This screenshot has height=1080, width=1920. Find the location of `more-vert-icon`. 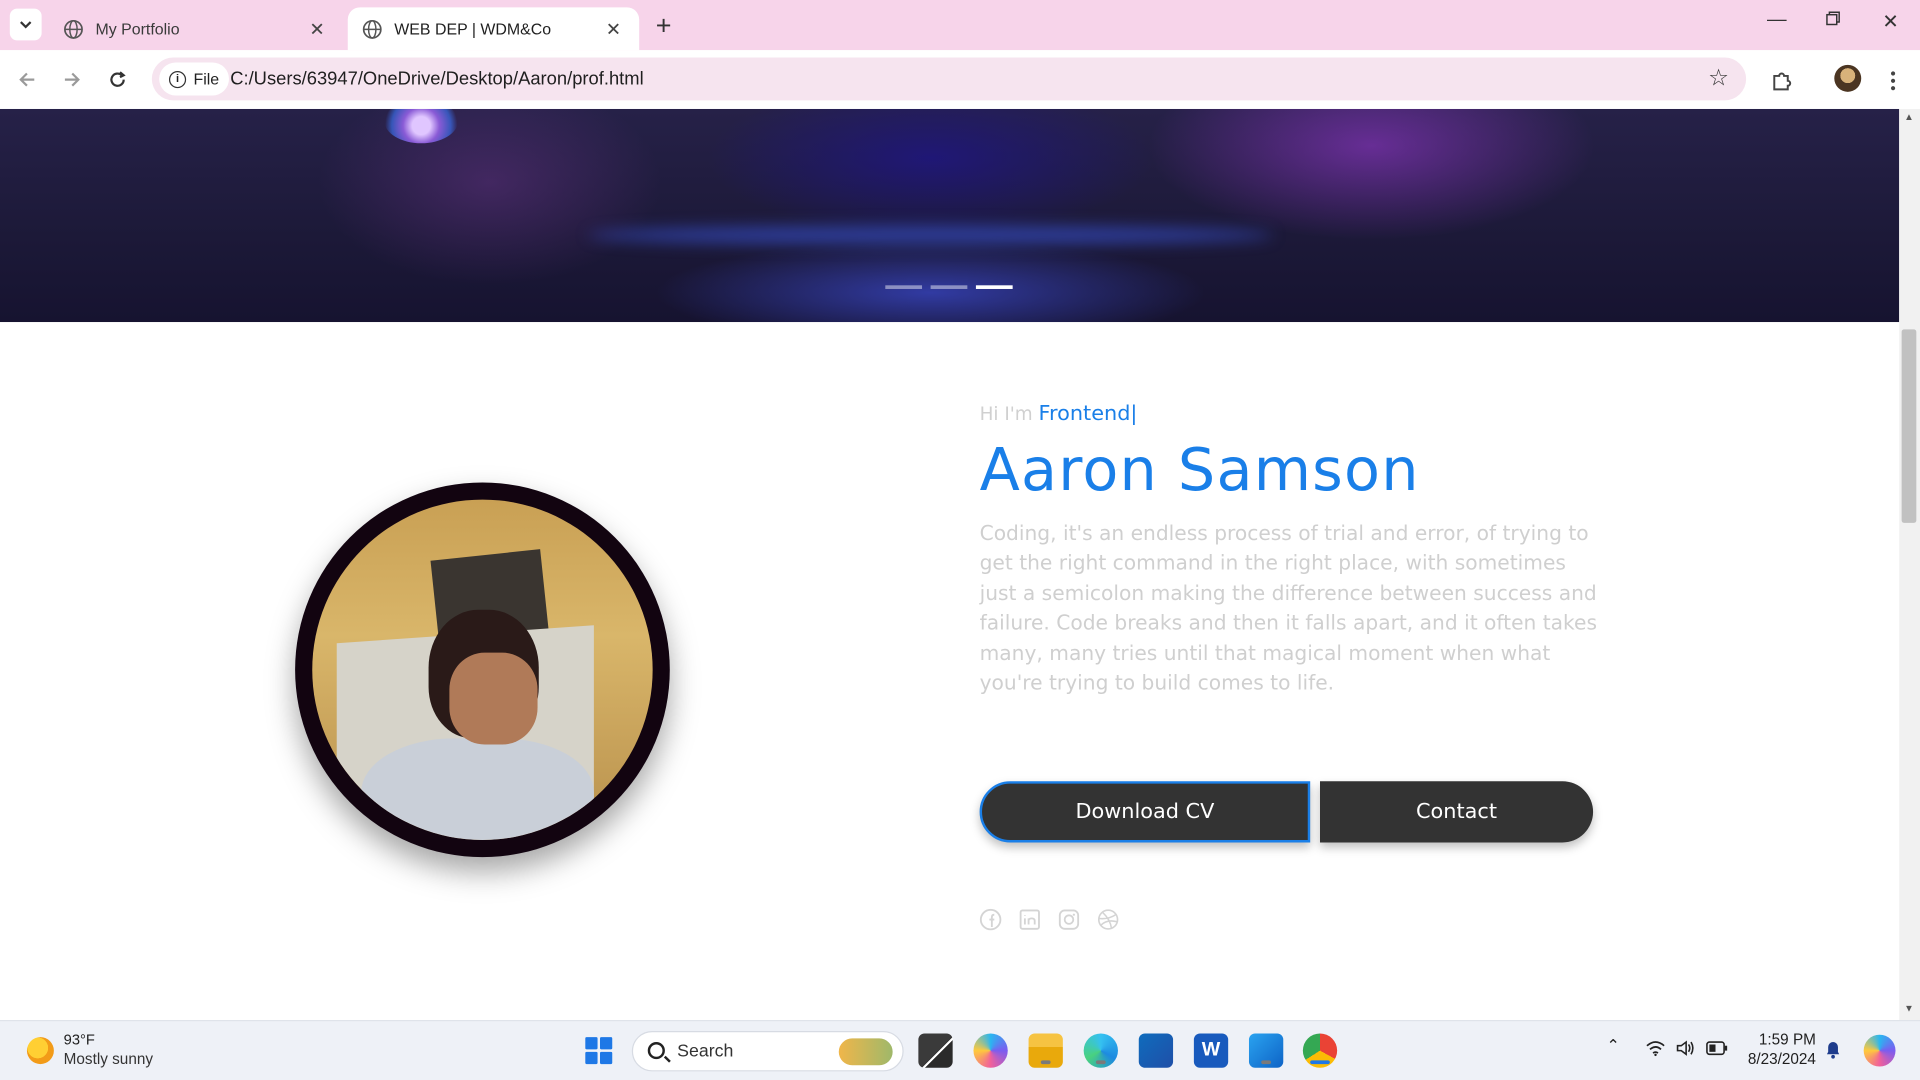

more-vert-icon is located at coordinates (1893, 81).